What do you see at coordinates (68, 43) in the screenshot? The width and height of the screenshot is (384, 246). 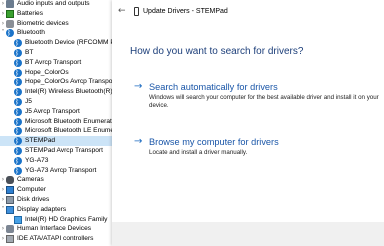 I see `tree-item-label: Bluetooth Device (RFCOMM P` at bounding box center [68, 43].